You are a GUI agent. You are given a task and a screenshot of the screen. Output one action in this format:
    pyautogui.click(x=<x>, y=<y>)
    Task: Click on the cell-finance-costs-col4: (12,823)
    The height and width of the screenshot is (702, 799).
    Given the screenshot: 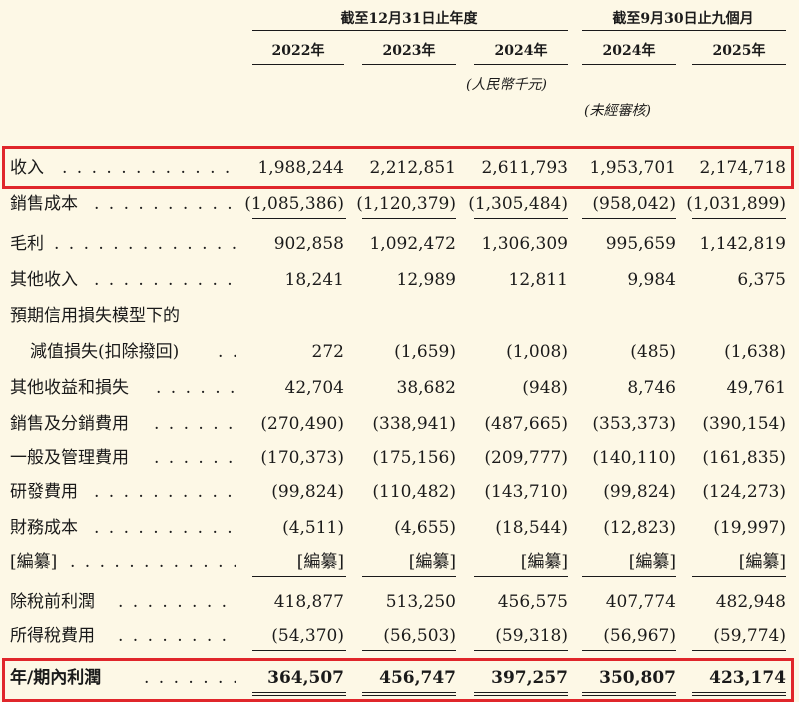 What is the action you would take?
    pyautogui.click(x=639, y=528)
    